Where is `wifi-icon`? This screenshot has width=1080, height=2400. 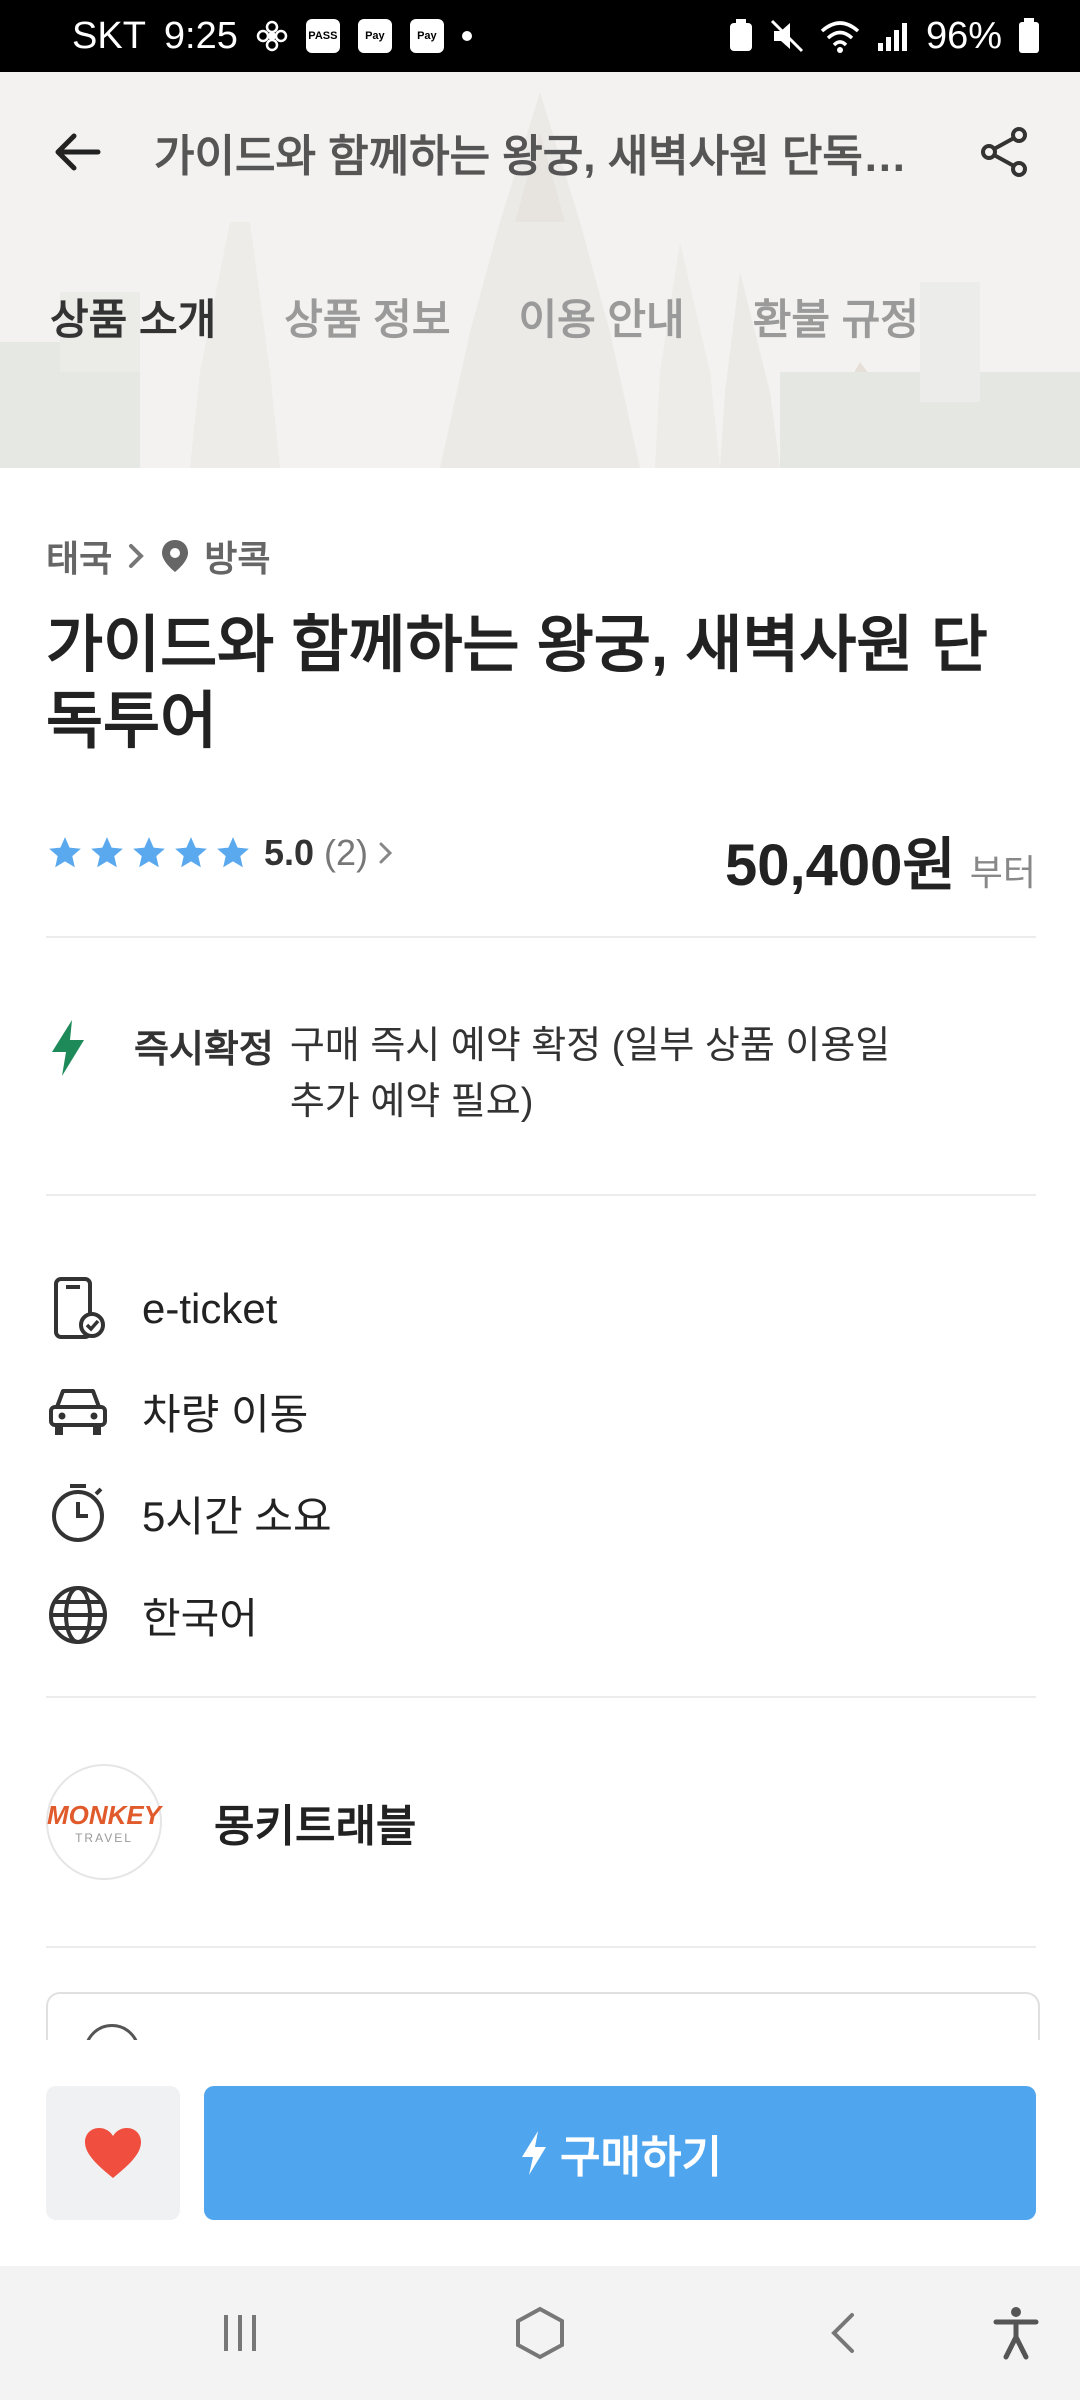 wifi-icon is located at coordinates (840, 37).